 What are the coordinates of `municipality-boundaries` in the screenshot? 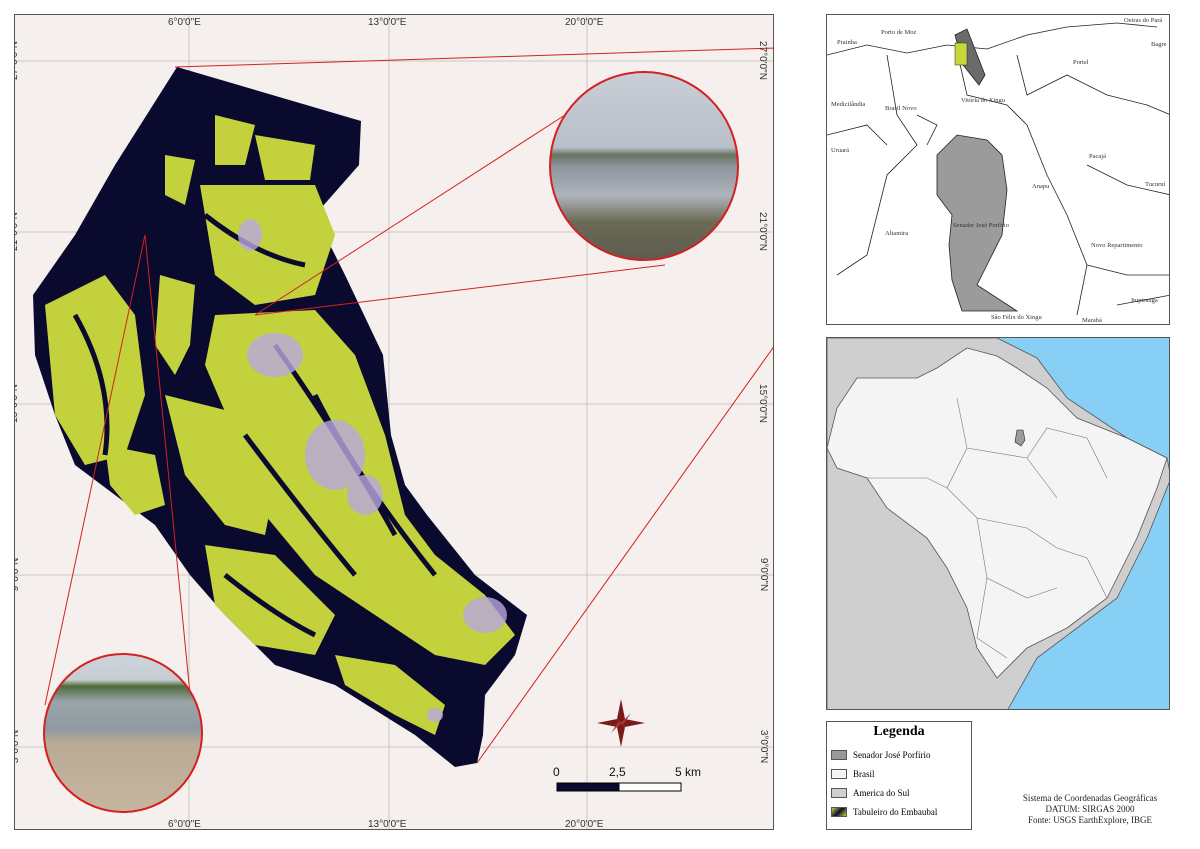 It's located at (998, 169).